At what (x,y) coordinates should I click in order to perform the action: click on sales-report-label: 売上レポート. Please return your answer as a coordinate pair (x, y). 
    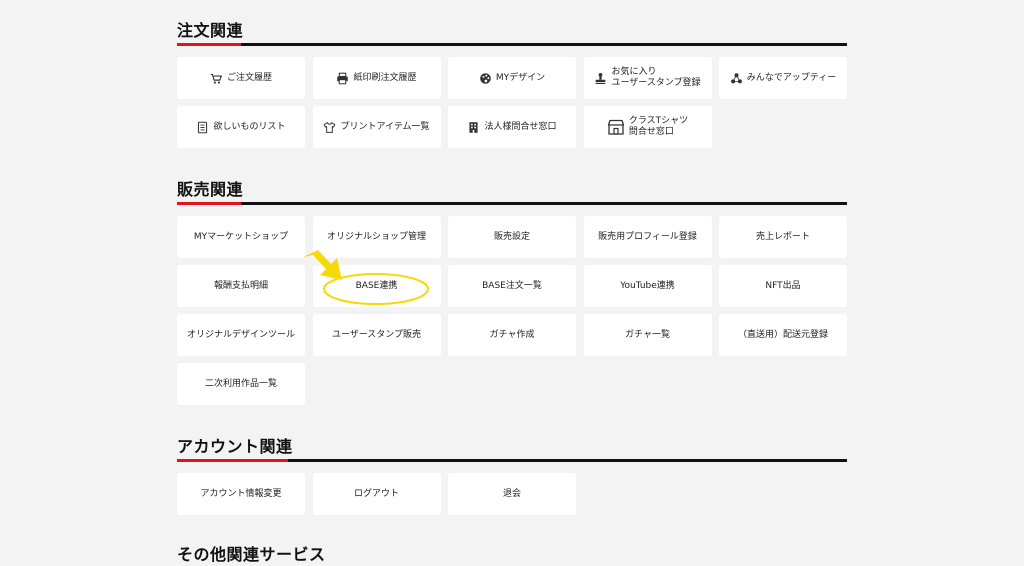
    Looking at the image, I should click on (782, 236).